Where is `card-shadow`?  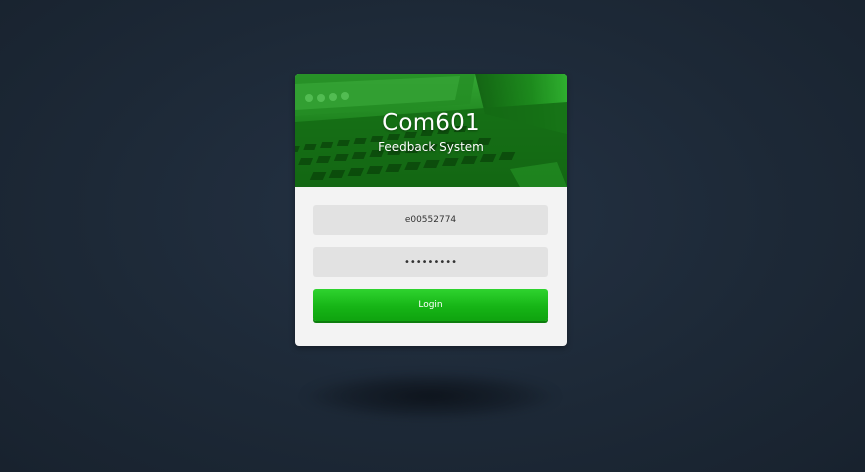 card-shadow is located at coordinates (430, 396).